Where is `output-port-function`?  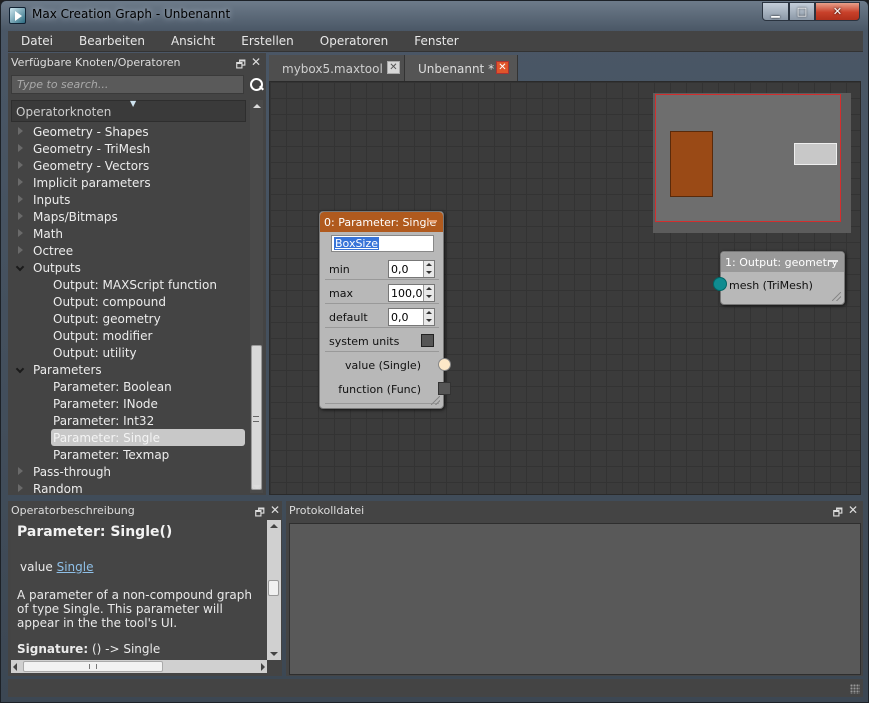 output-port-function is located at coordinates (444, 388).